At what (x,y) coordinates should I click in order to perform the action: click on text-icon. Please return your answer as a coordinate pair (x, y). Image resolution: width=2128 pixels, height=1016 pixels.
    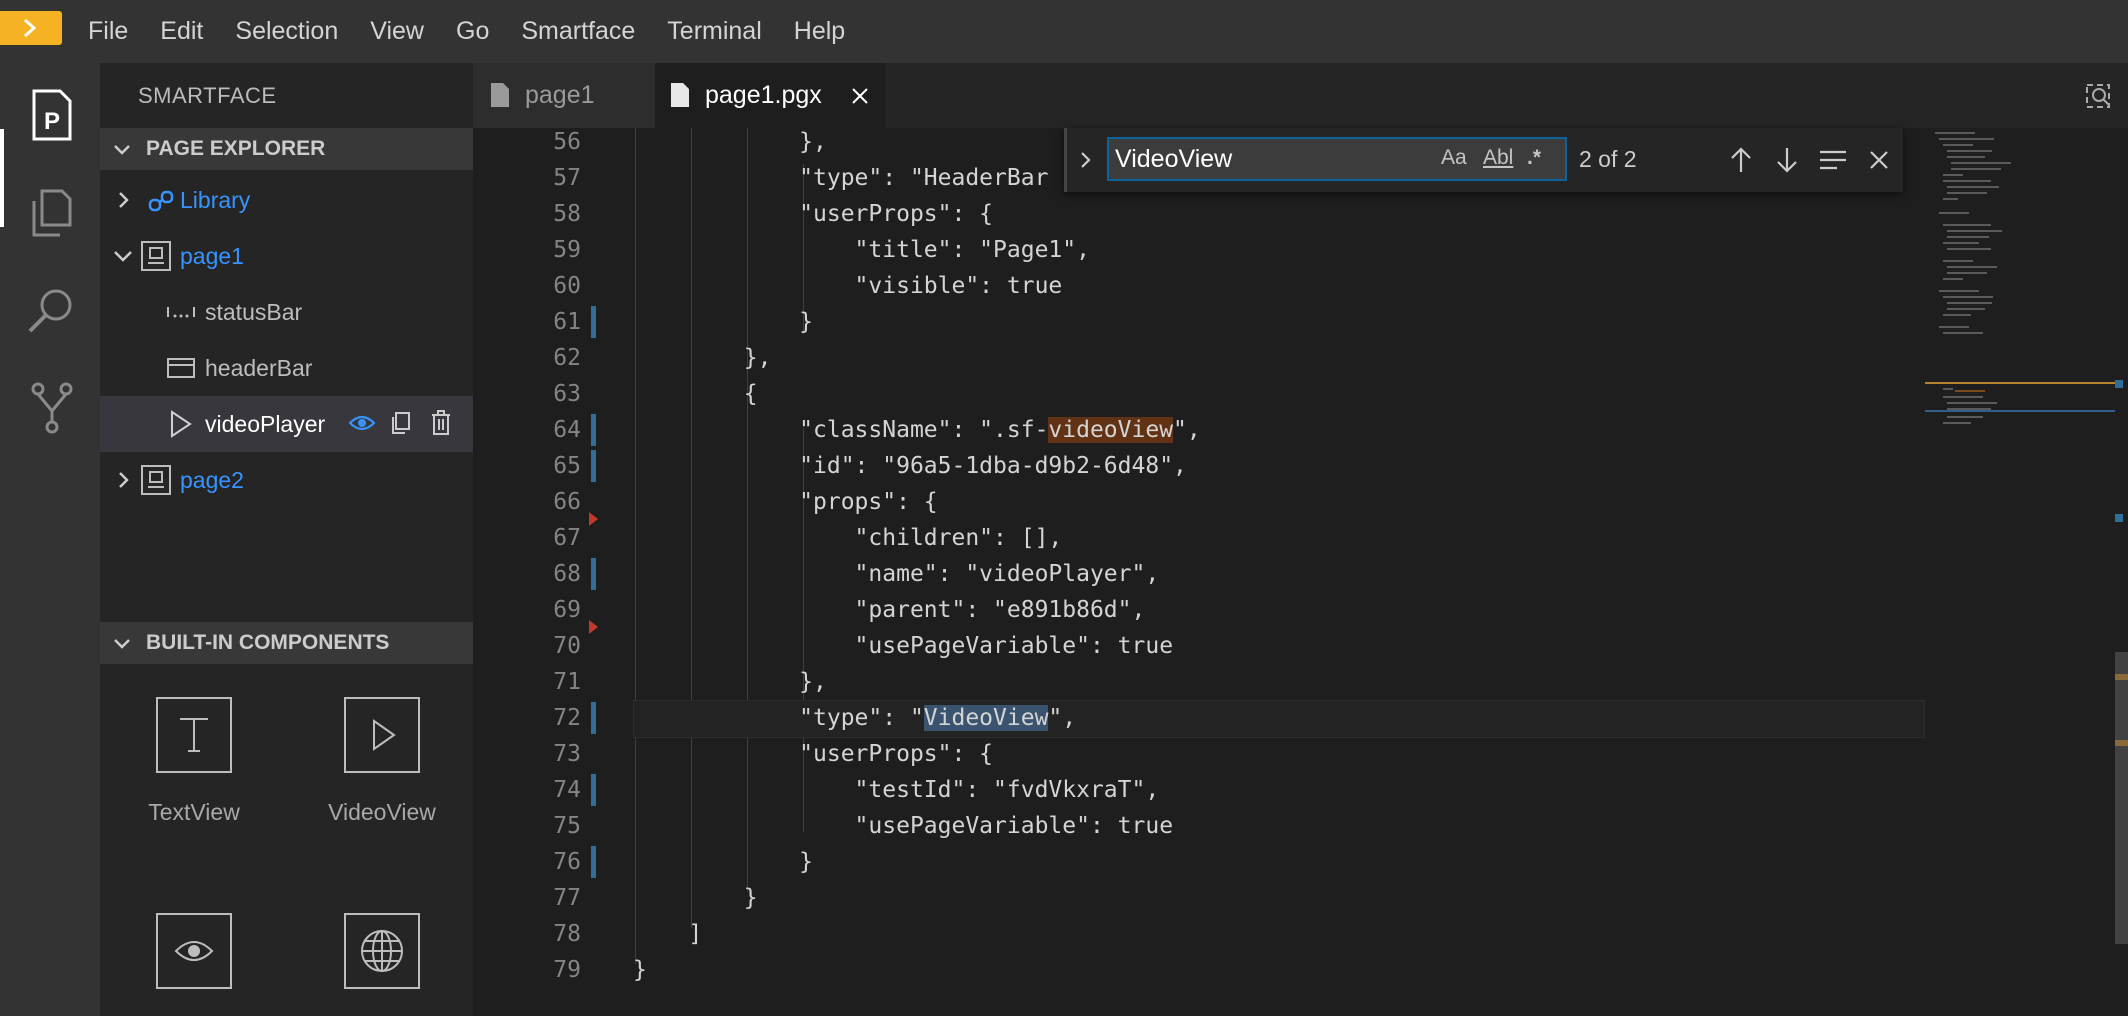
    Looking at the image, I should click on (194, 735).